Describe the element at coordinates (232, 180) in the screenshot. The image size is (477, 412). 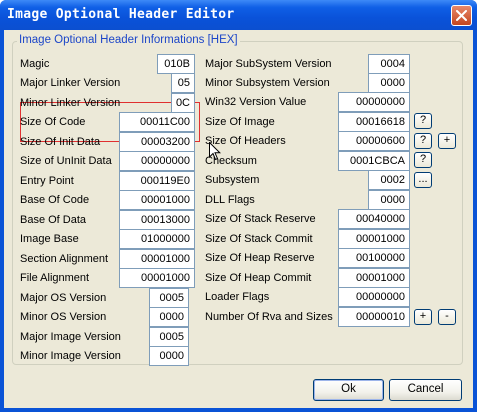
I see `subsystem-label: Subsystem` at that location.